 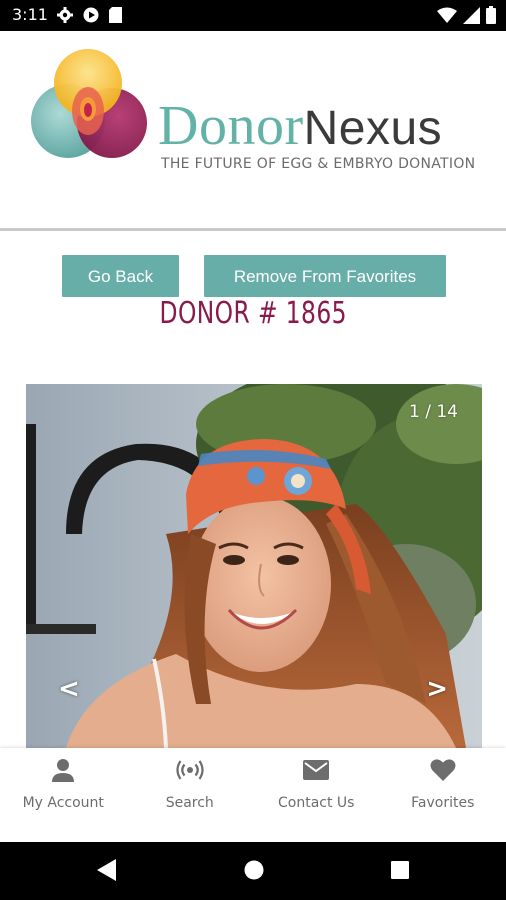 I want to click on nav-label-contact-us: Contact Us, so click(x=316, y=803).